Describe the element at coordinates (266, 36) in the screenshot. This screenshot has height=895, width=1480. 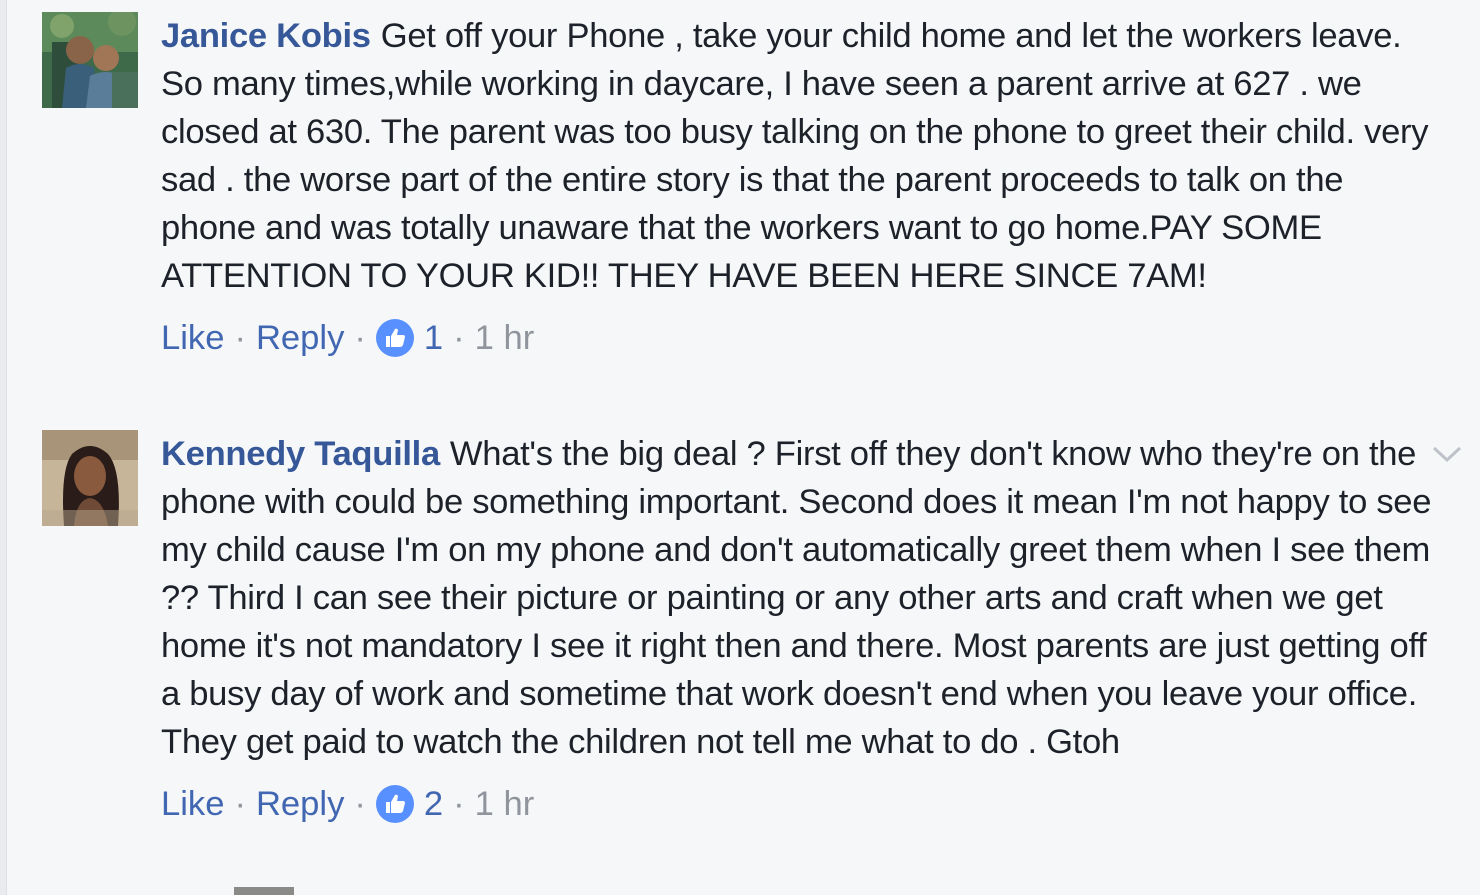
I see `comment-author: Janice Kobis` at that location.